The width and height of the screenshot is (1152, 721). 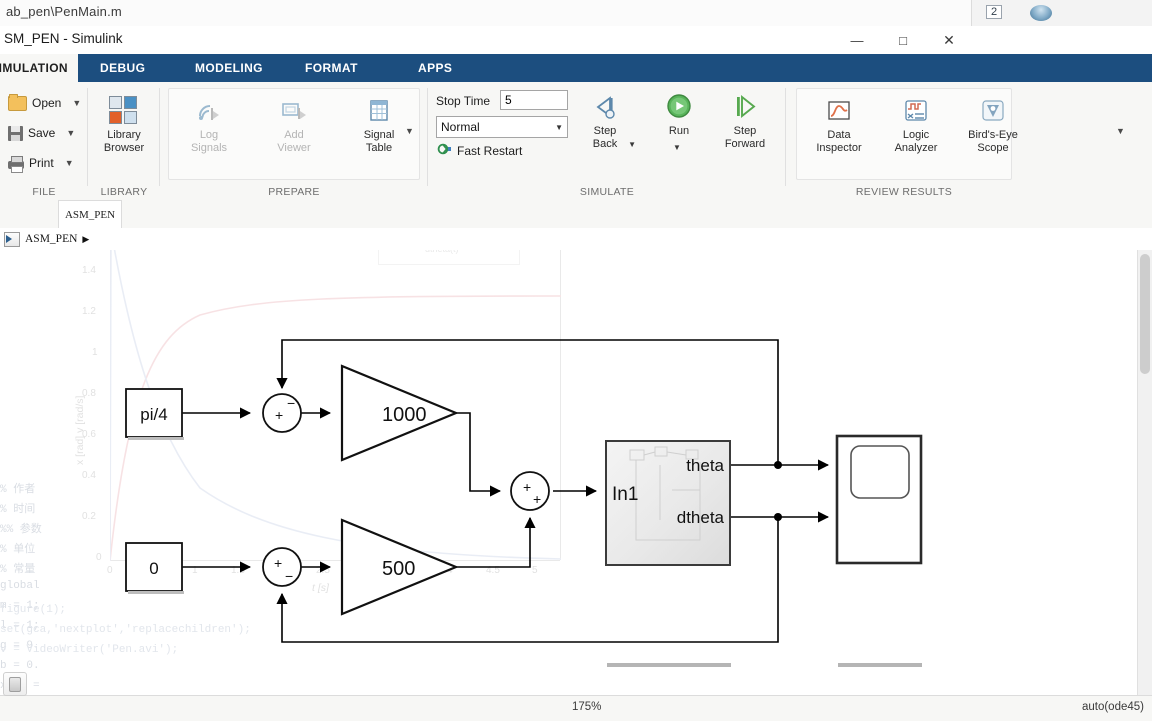 What do you see at coordinates (993, 111) in the screenshot?
I see `birds-eye-scope-icon` at bounding box center [993, 111].